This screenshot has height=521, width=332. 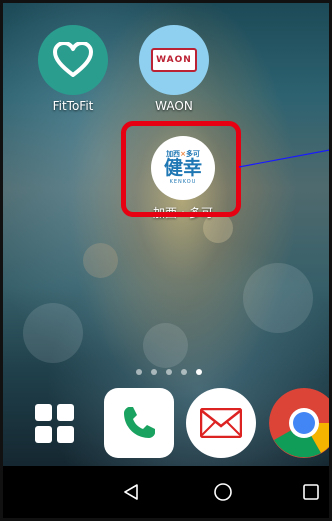 I want to click on app-drawer-button, so click(x=55, y=424).